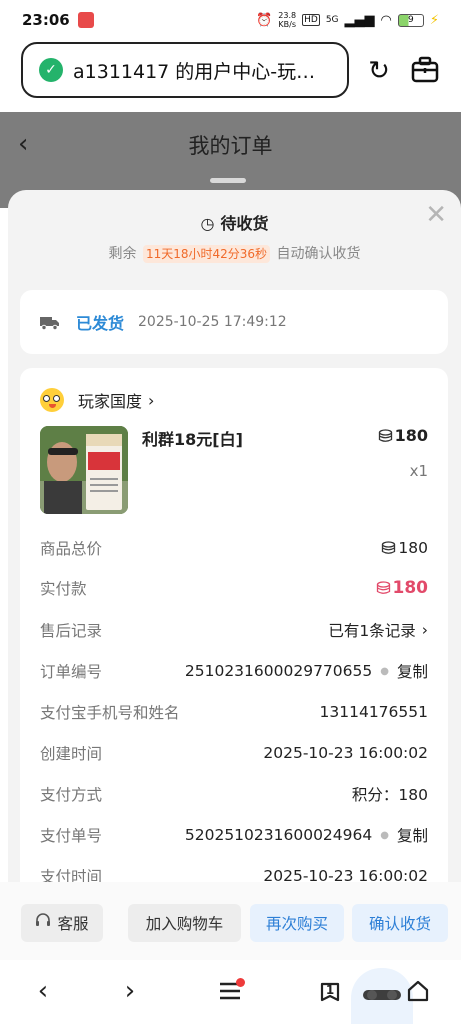 The height and width of the screenshot is (1024, 461). I want to click on countdown-suffix: 自动确认收货, so click(318, 254).